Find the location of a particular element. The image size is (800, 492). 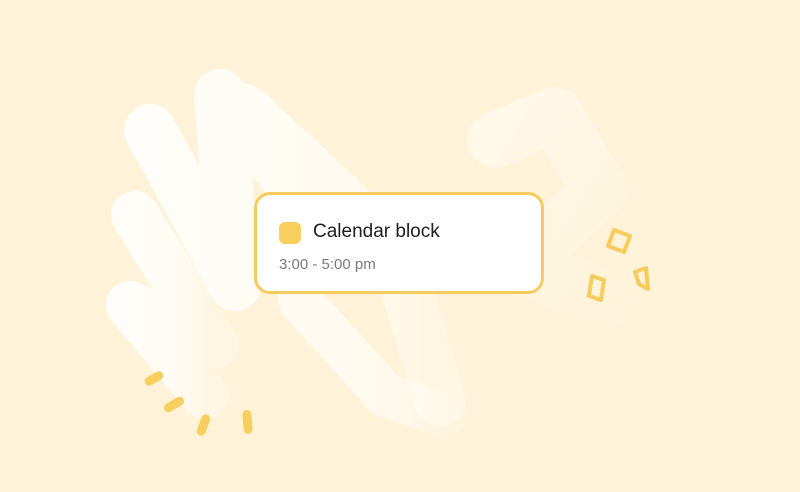

calendar-block-title: Calendar block is located at coordinates (376, 231).